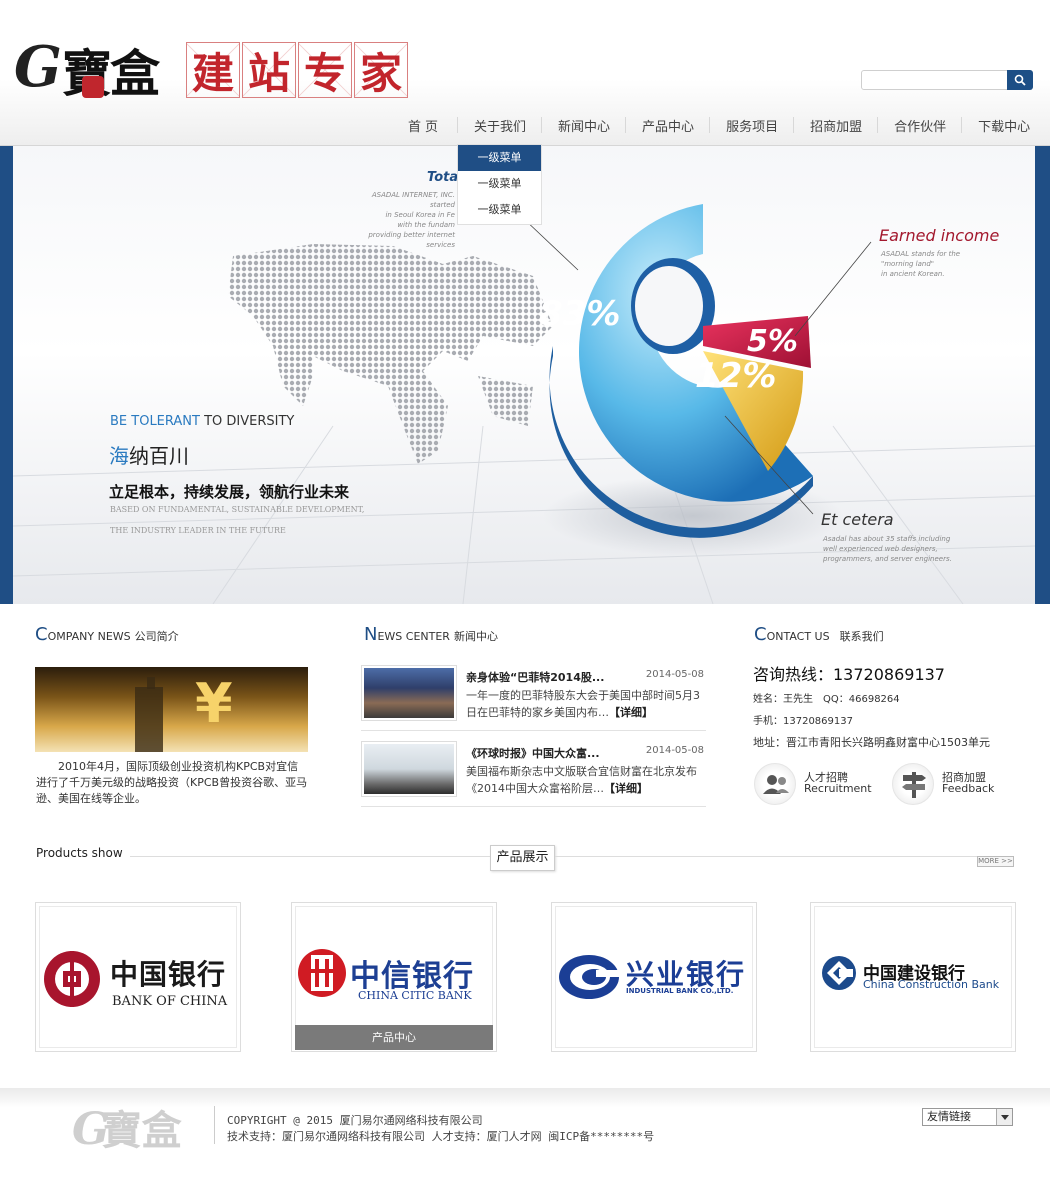 The height and width of the screenshot is (1187, 1050). I want to click on news-summary: 美国福布斯杂志中文版联合宜信财富在北京发布《2014中国大众富裕阶层…【详细】, so click(586, 780).